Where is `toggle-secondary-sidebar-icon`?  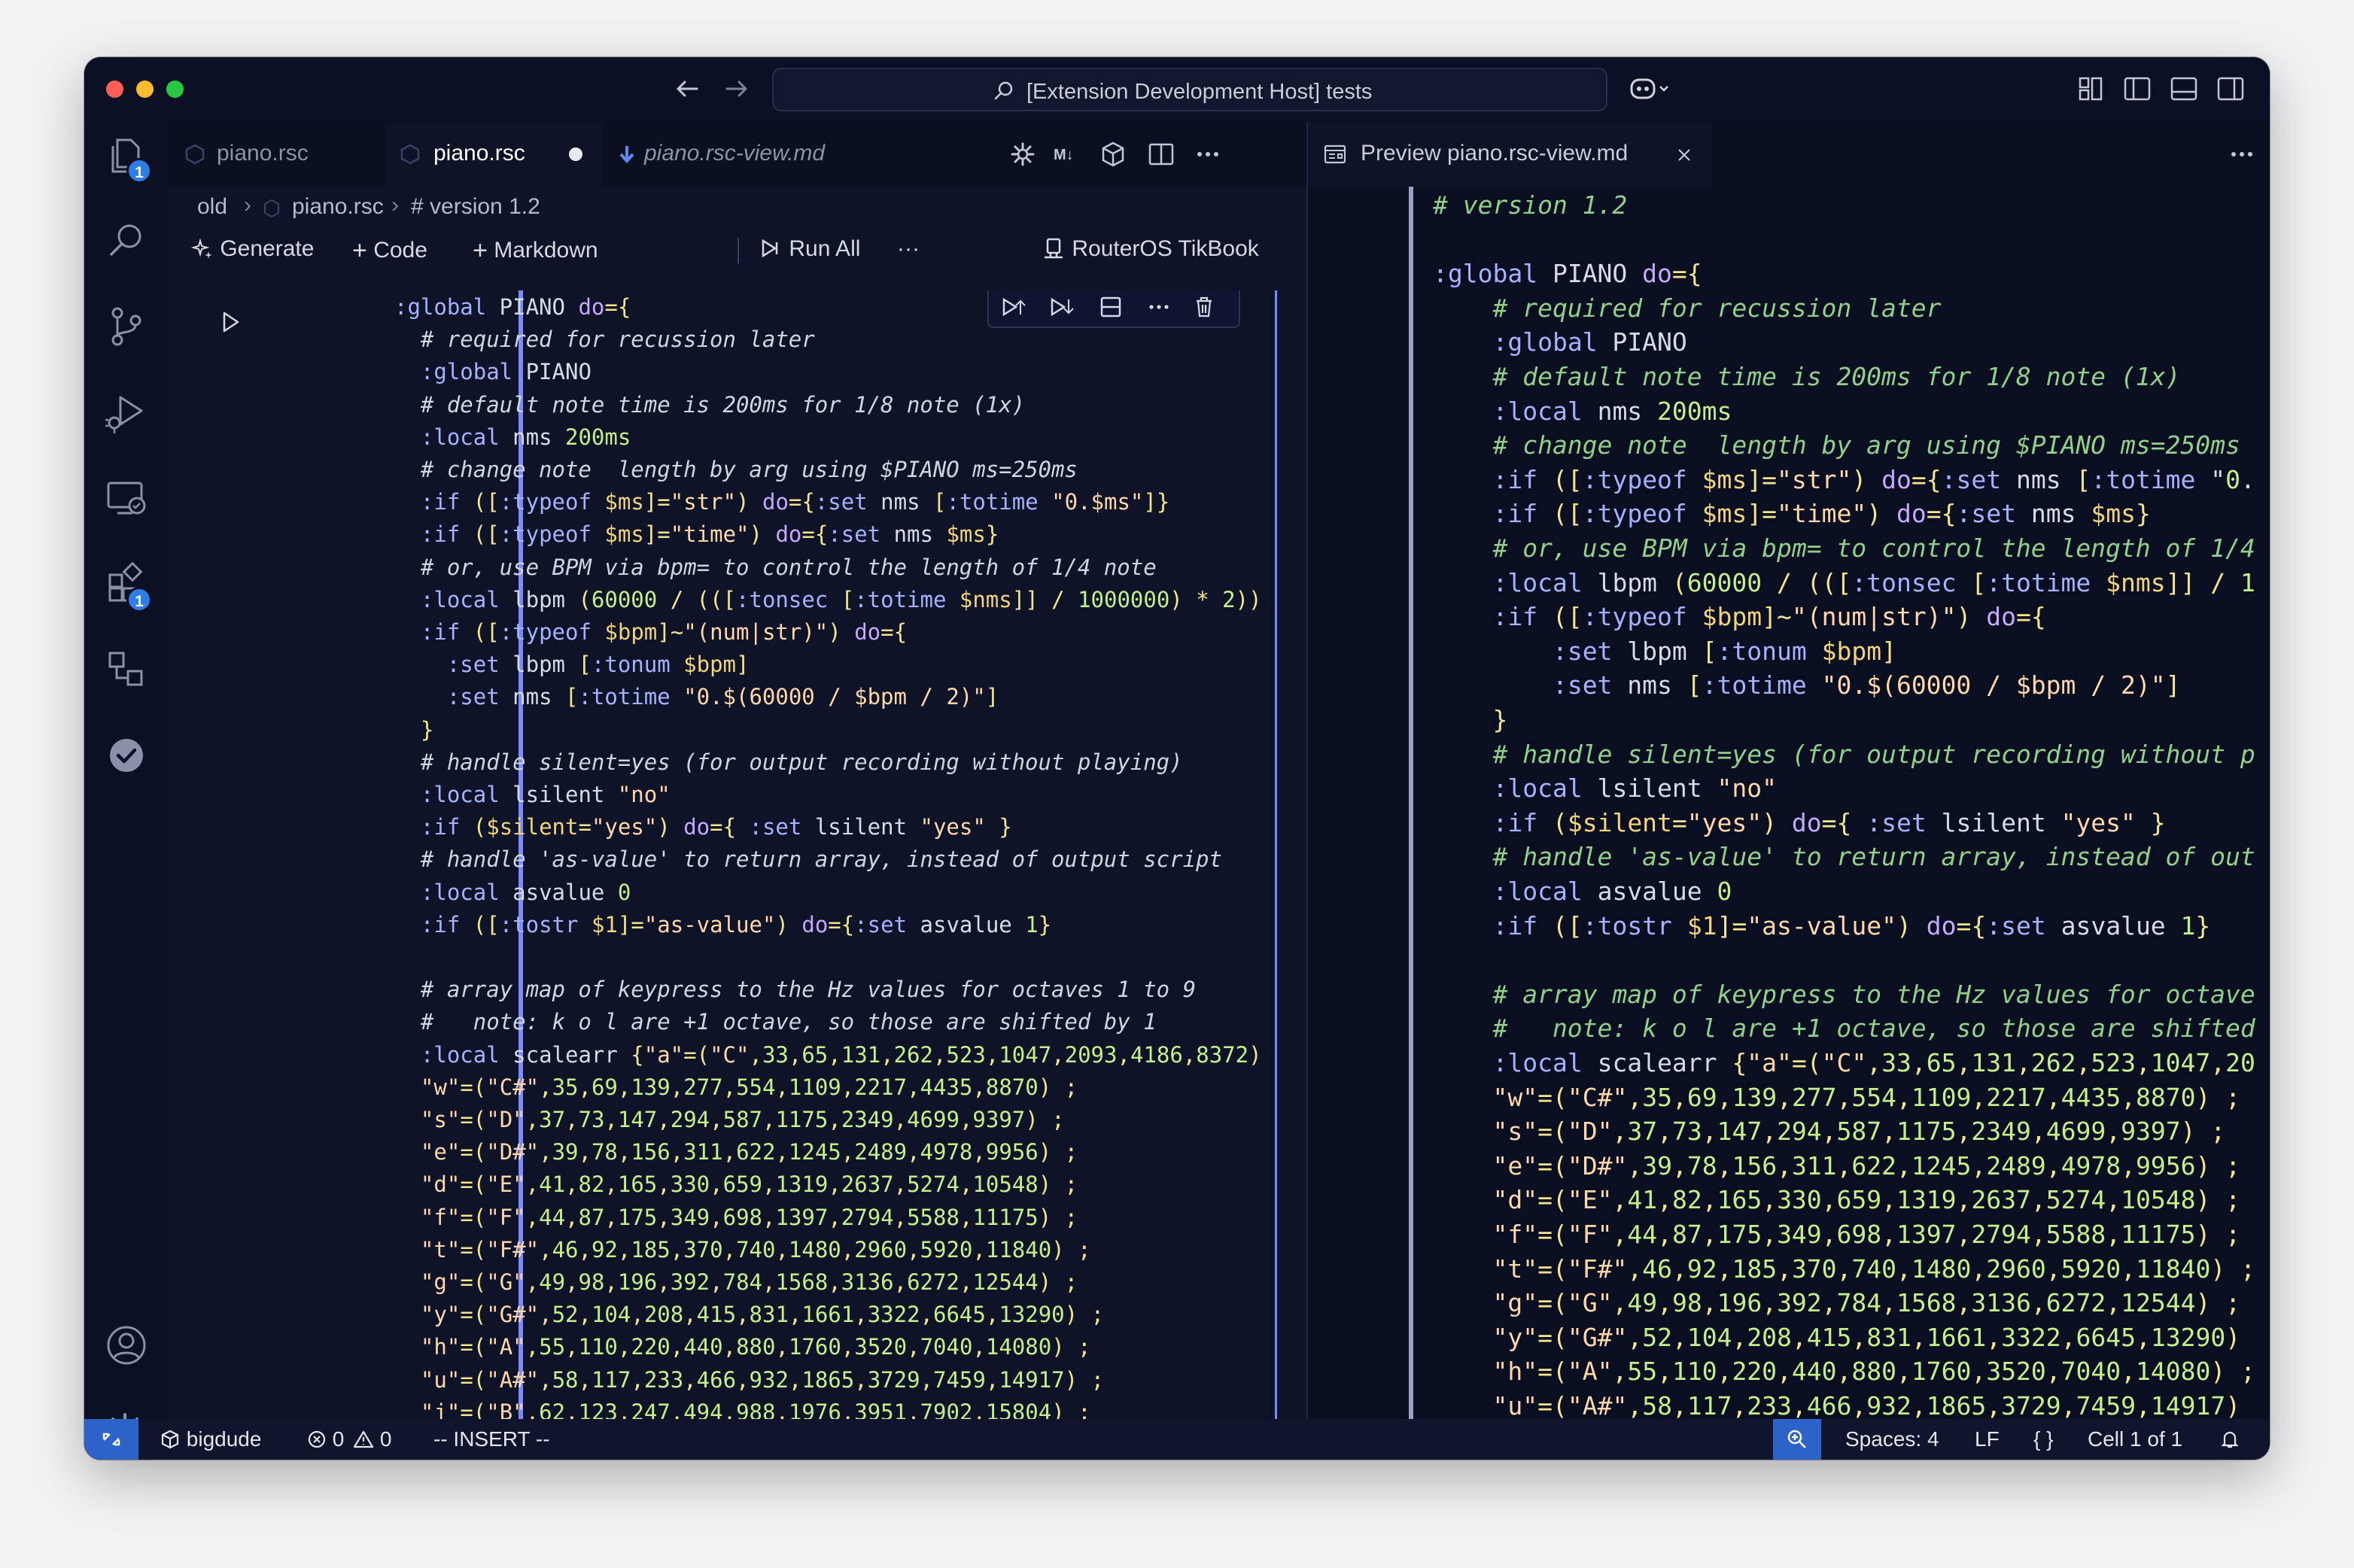 toggle-secondary-sidebar-icon is located at coordinates (2230, 88).